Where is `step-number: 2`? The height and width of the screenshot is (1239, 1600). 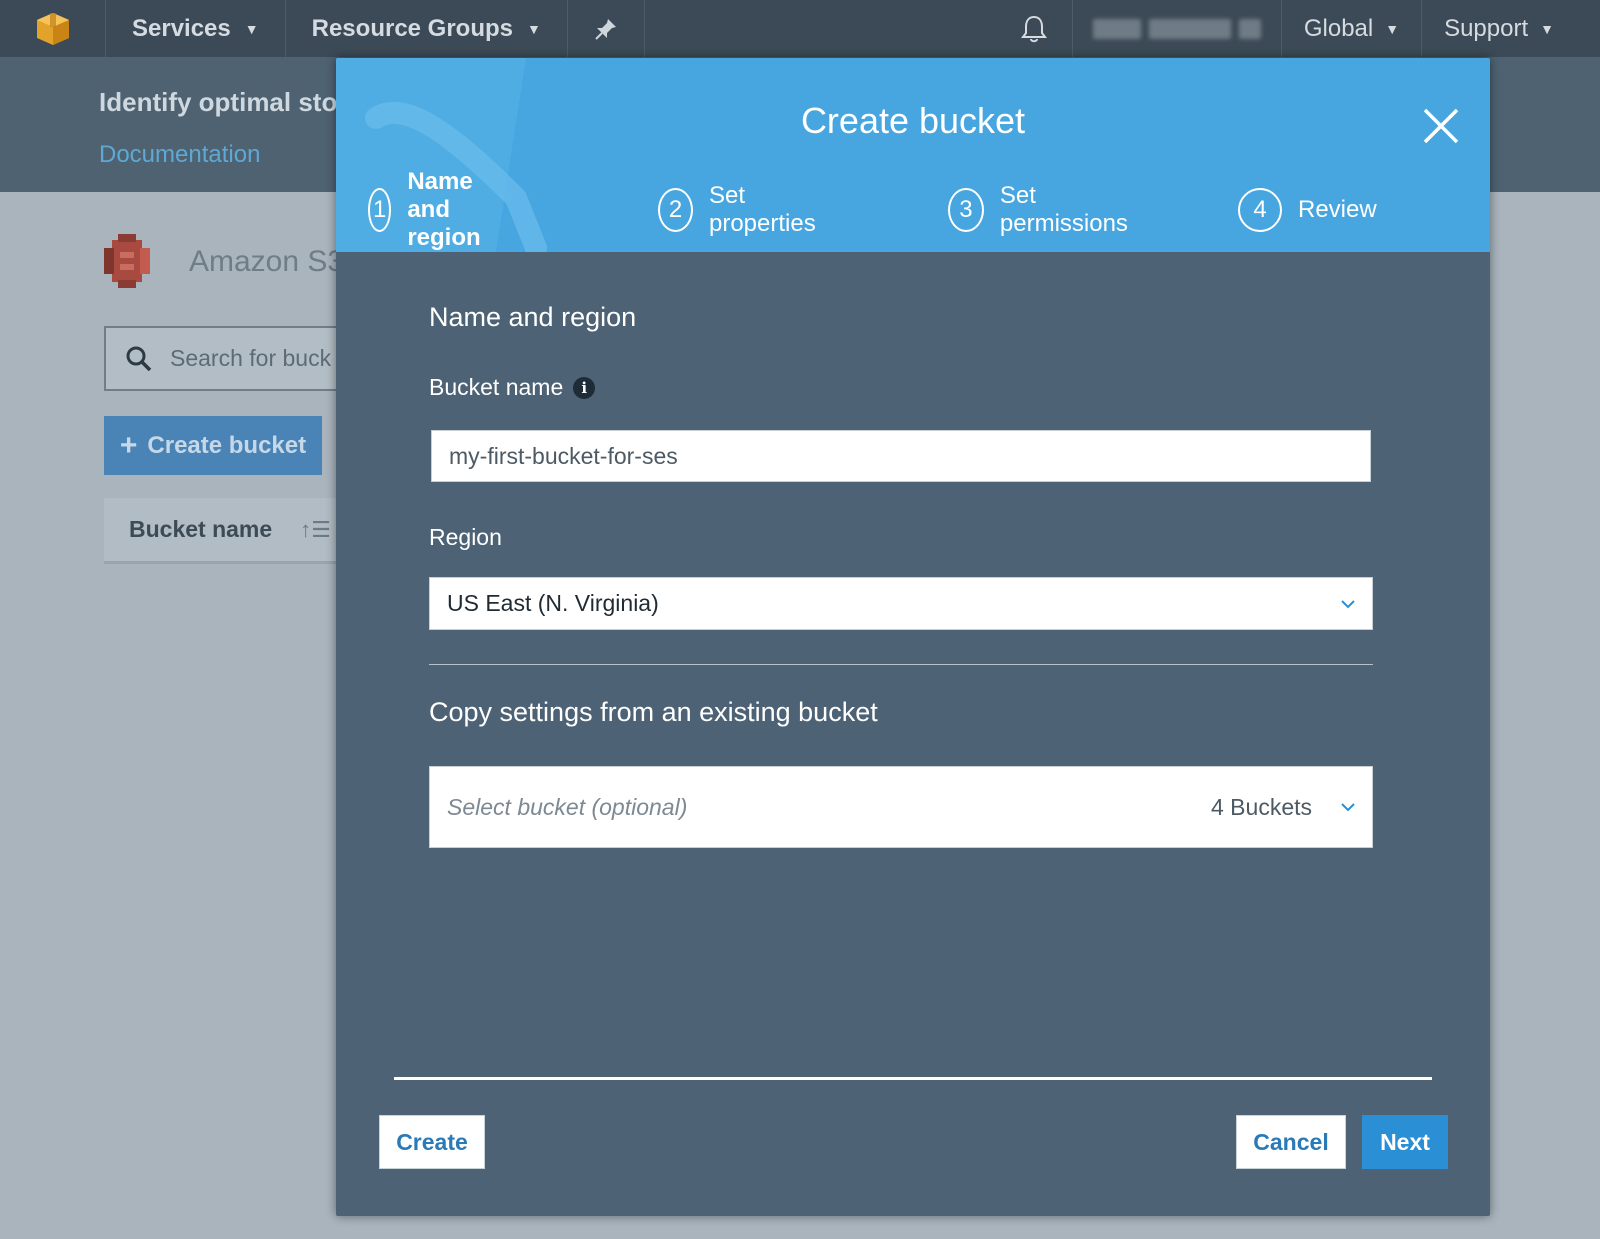 step-number: 2 is located at coordinates (675, 210).